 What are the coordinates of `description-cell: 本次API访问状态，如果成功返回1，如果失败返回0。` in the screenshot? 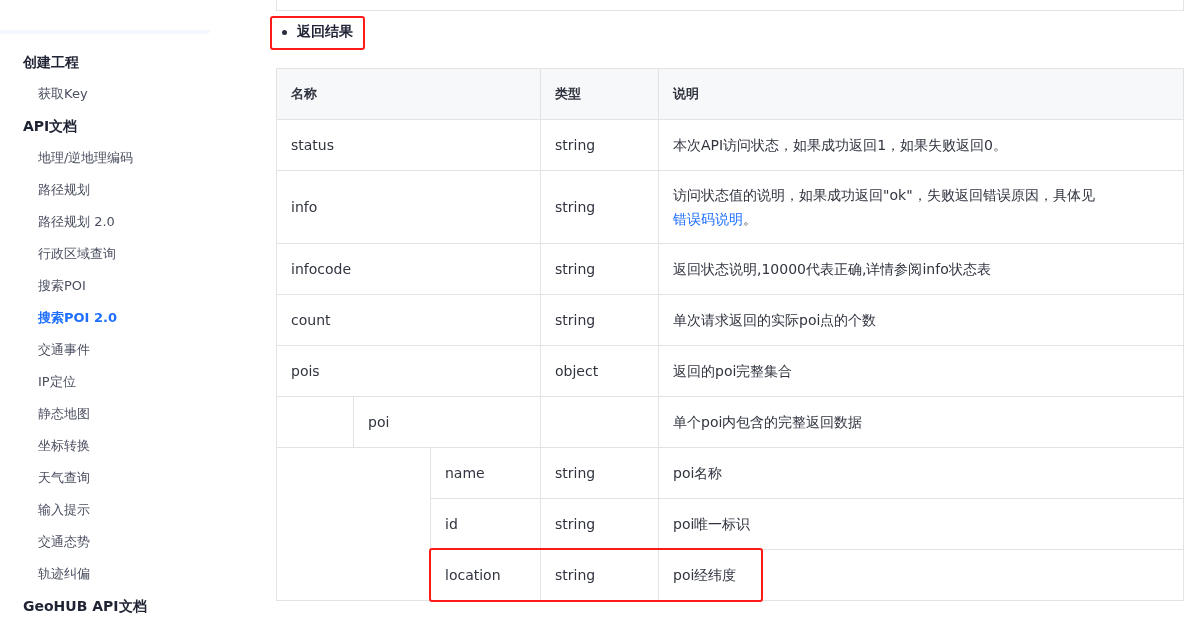 It's located at (921, 145).